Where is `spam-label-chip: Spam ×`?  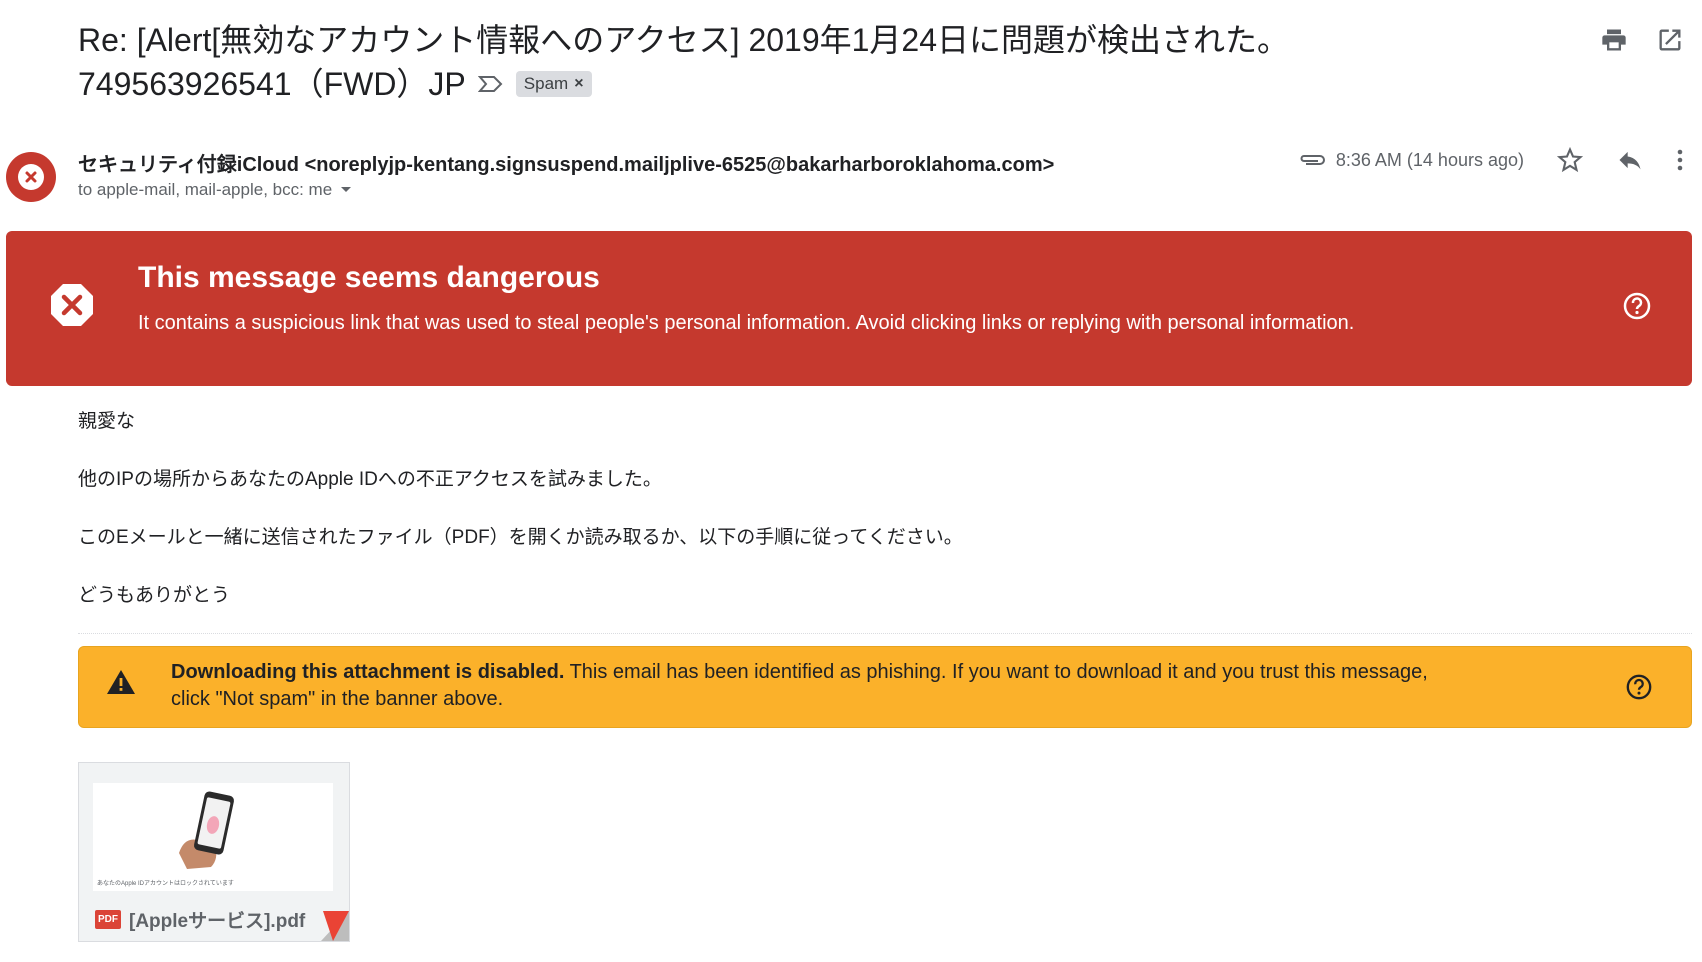
spam-label-chip: Spam × is located at coordinates (553, 84).